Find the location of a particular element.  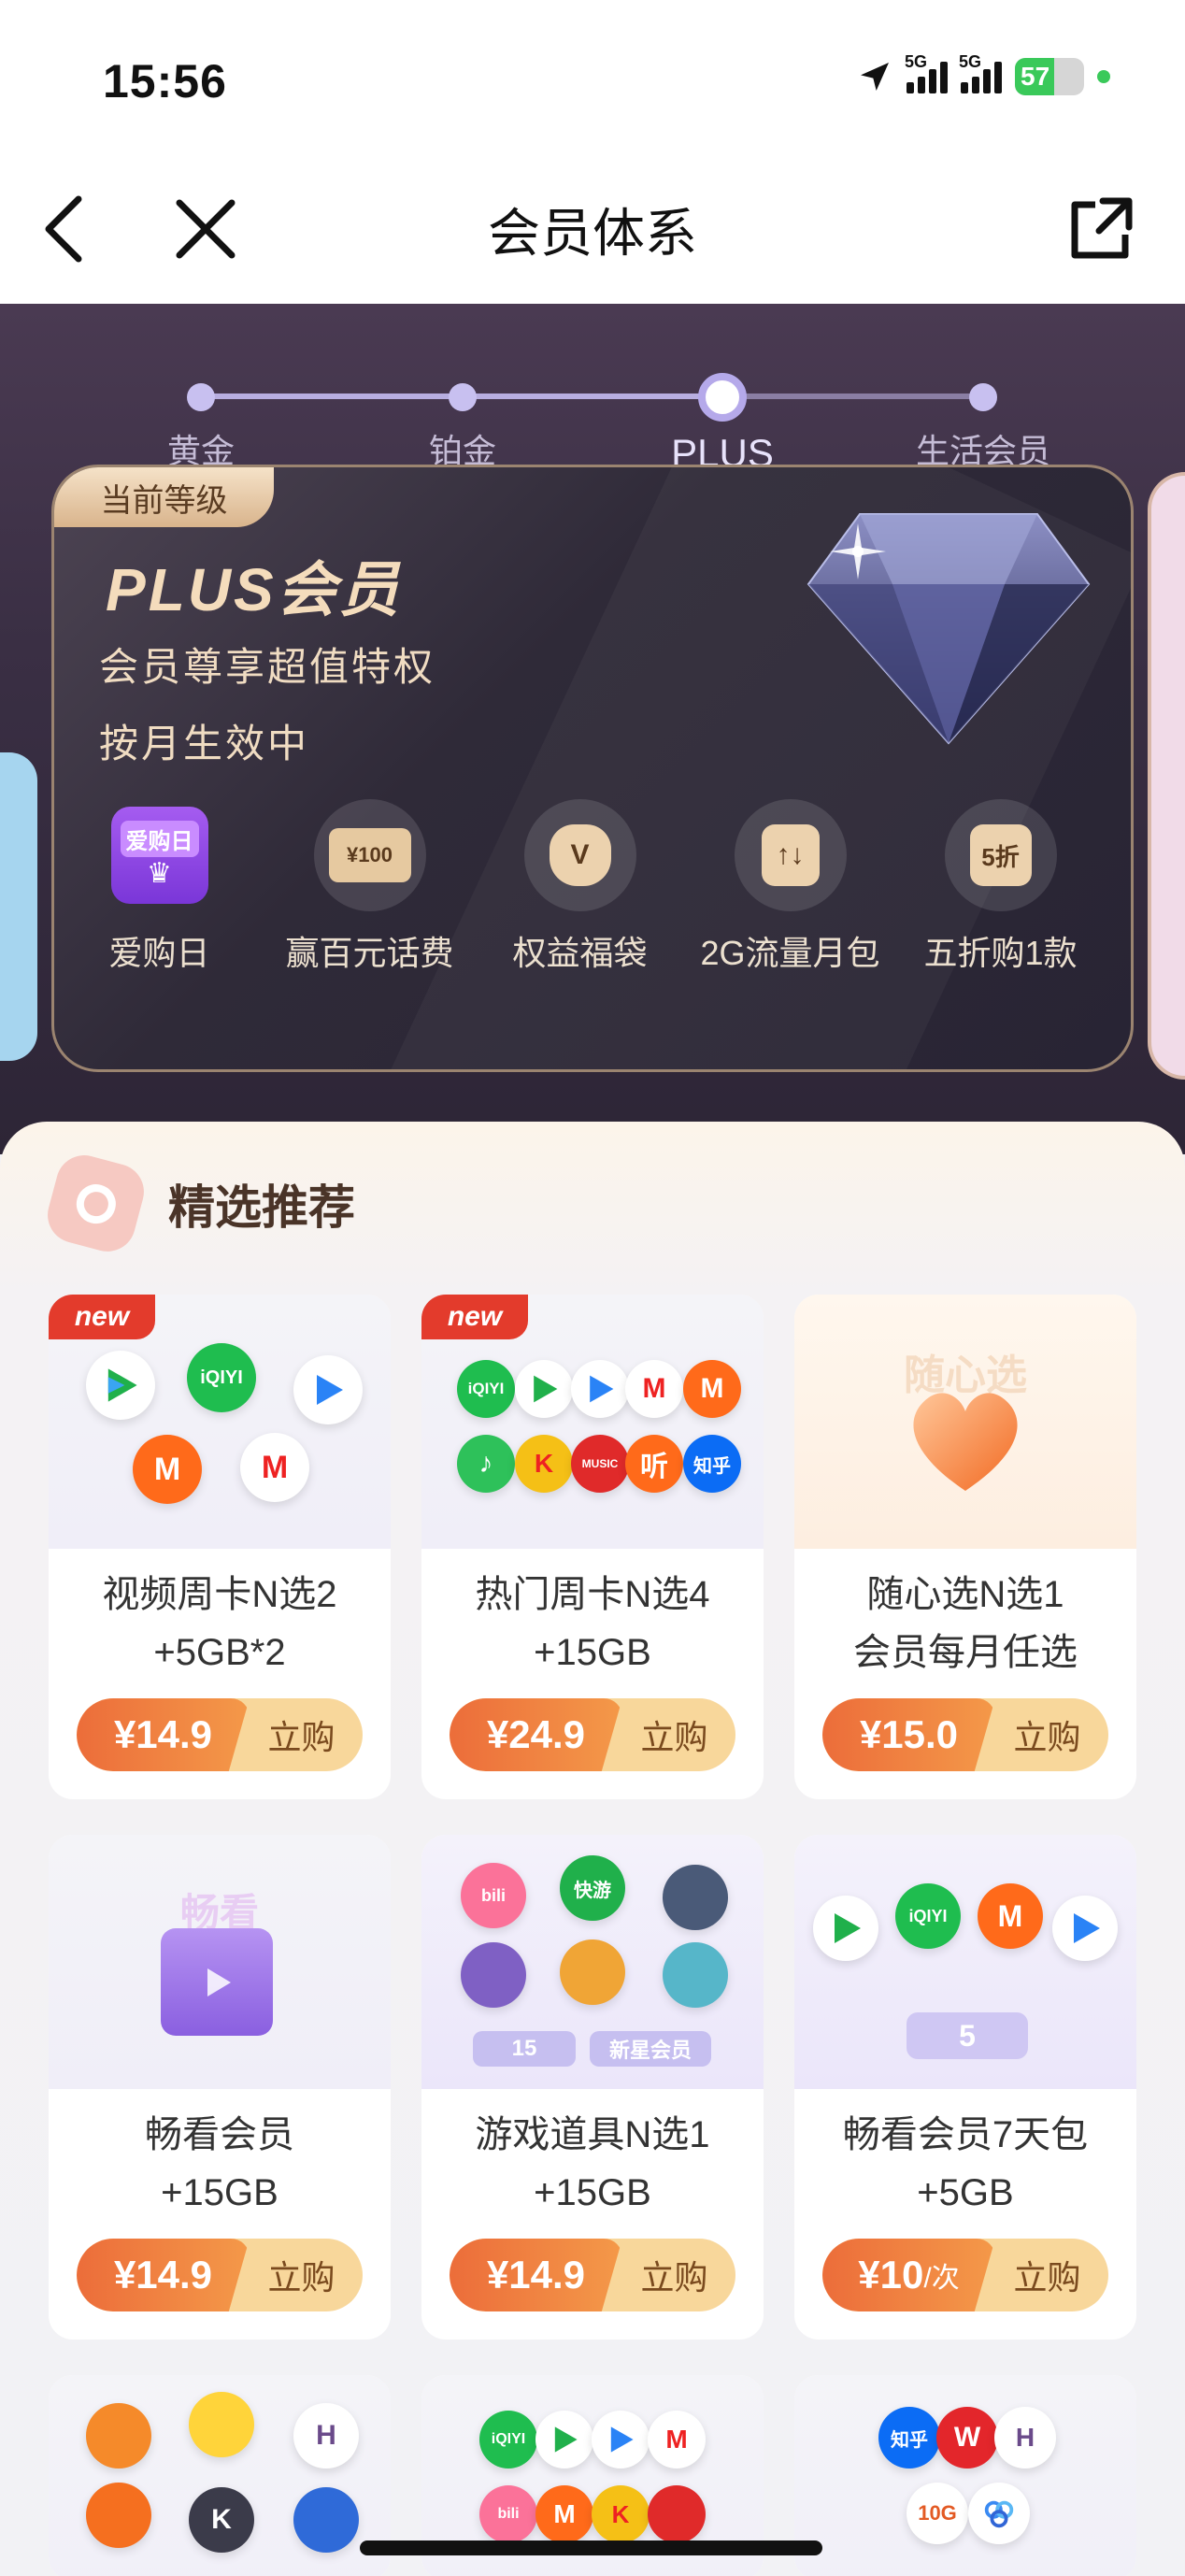

level-tab-platinum: 铂金 is located at coordinates (463, 407).